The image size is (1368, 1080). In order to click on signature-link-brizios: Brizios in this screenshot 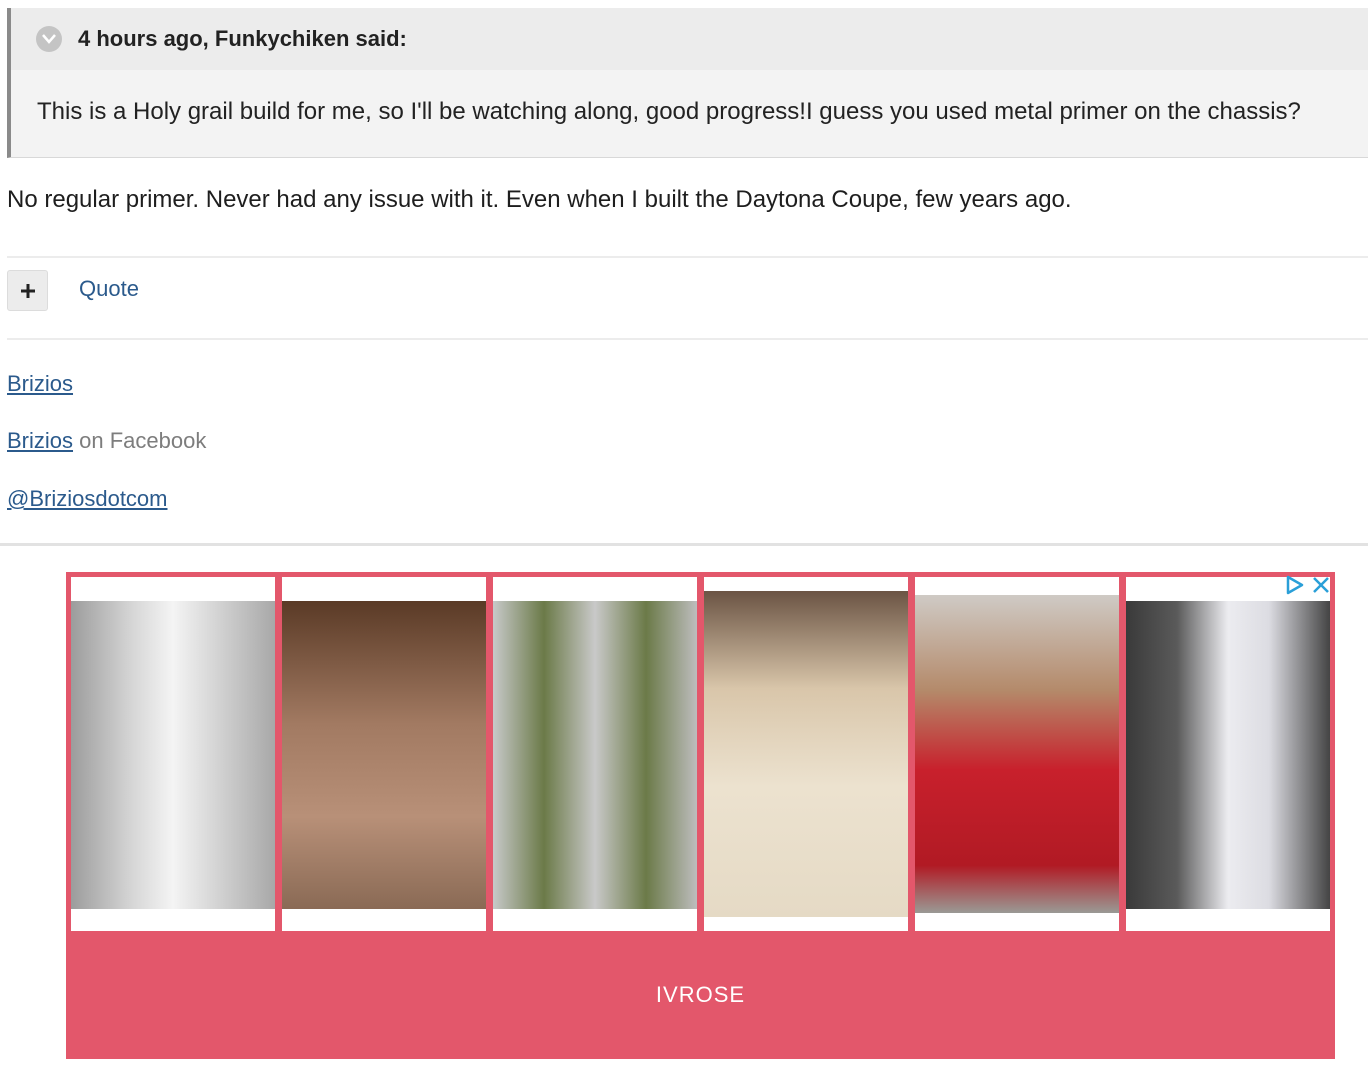, I will do `click(40, 383)`.